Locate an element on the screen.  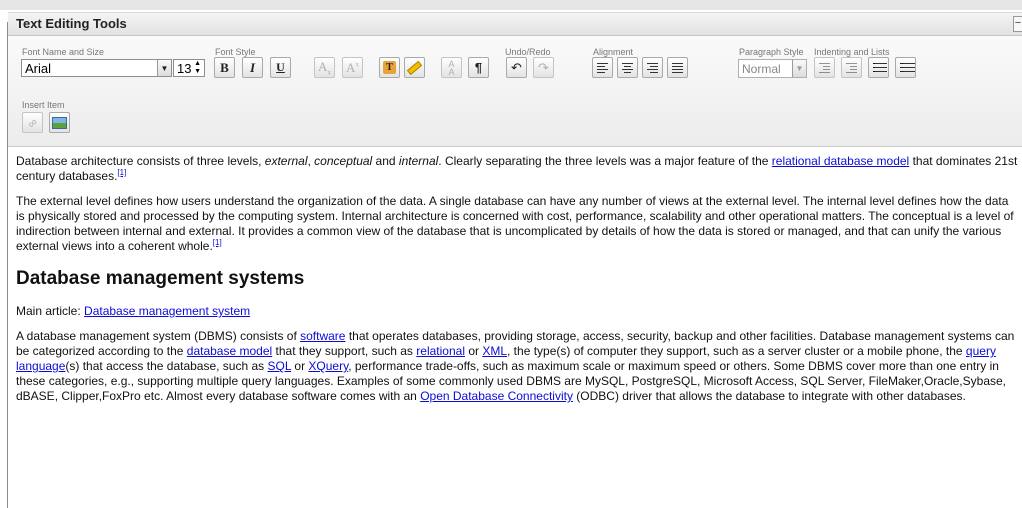
font-group-label: Font Name and Size is located at coordinates (63, 52).